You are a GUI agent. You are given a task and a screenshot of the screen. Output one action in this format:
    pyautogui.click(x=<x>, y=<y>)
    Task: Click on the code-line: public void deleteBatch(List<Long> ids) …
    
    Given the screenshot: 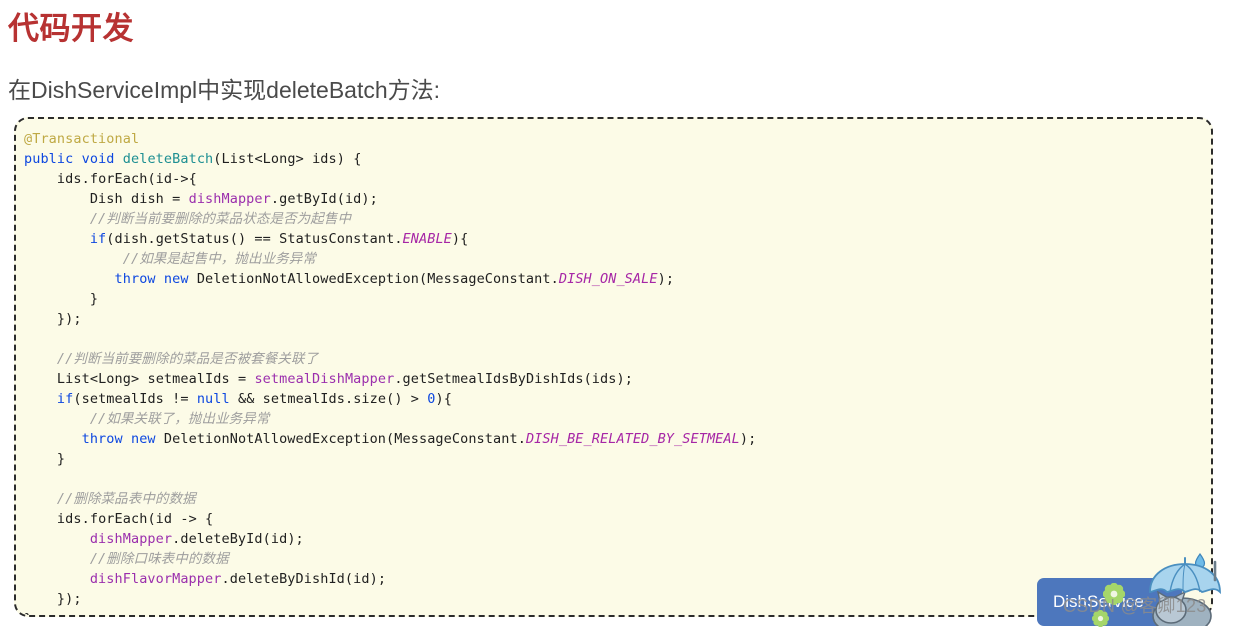 What is the action you would take?
    pyautogui.click(x=193, y=159)
    